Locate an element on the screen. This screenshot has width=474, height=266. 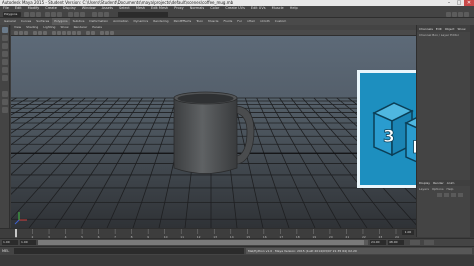
ipr-render-icon is located at coordinates (100, 14).